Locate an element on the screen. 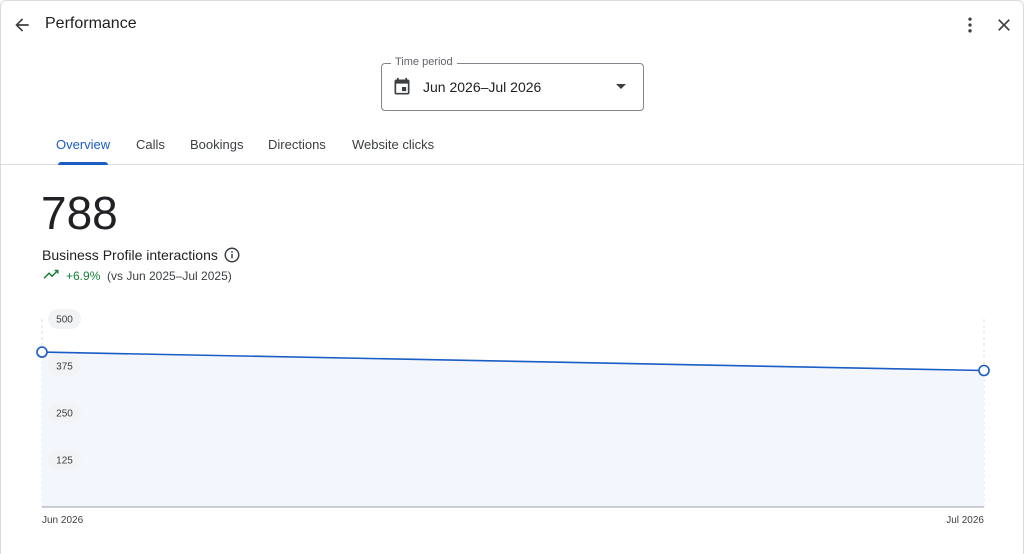 The height and width of the screenshot is (554, 1024). time-period-select: Time period Jun 2026–Jul 2026 is located at coordinates (512, 83).